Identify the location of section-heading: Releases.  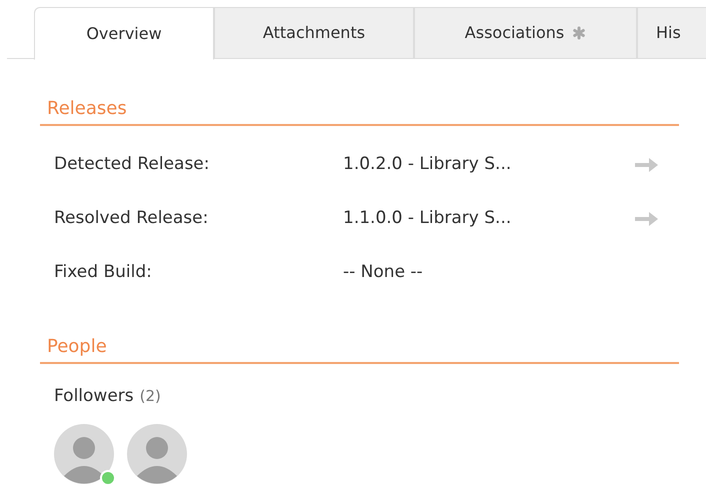
(359, 111).